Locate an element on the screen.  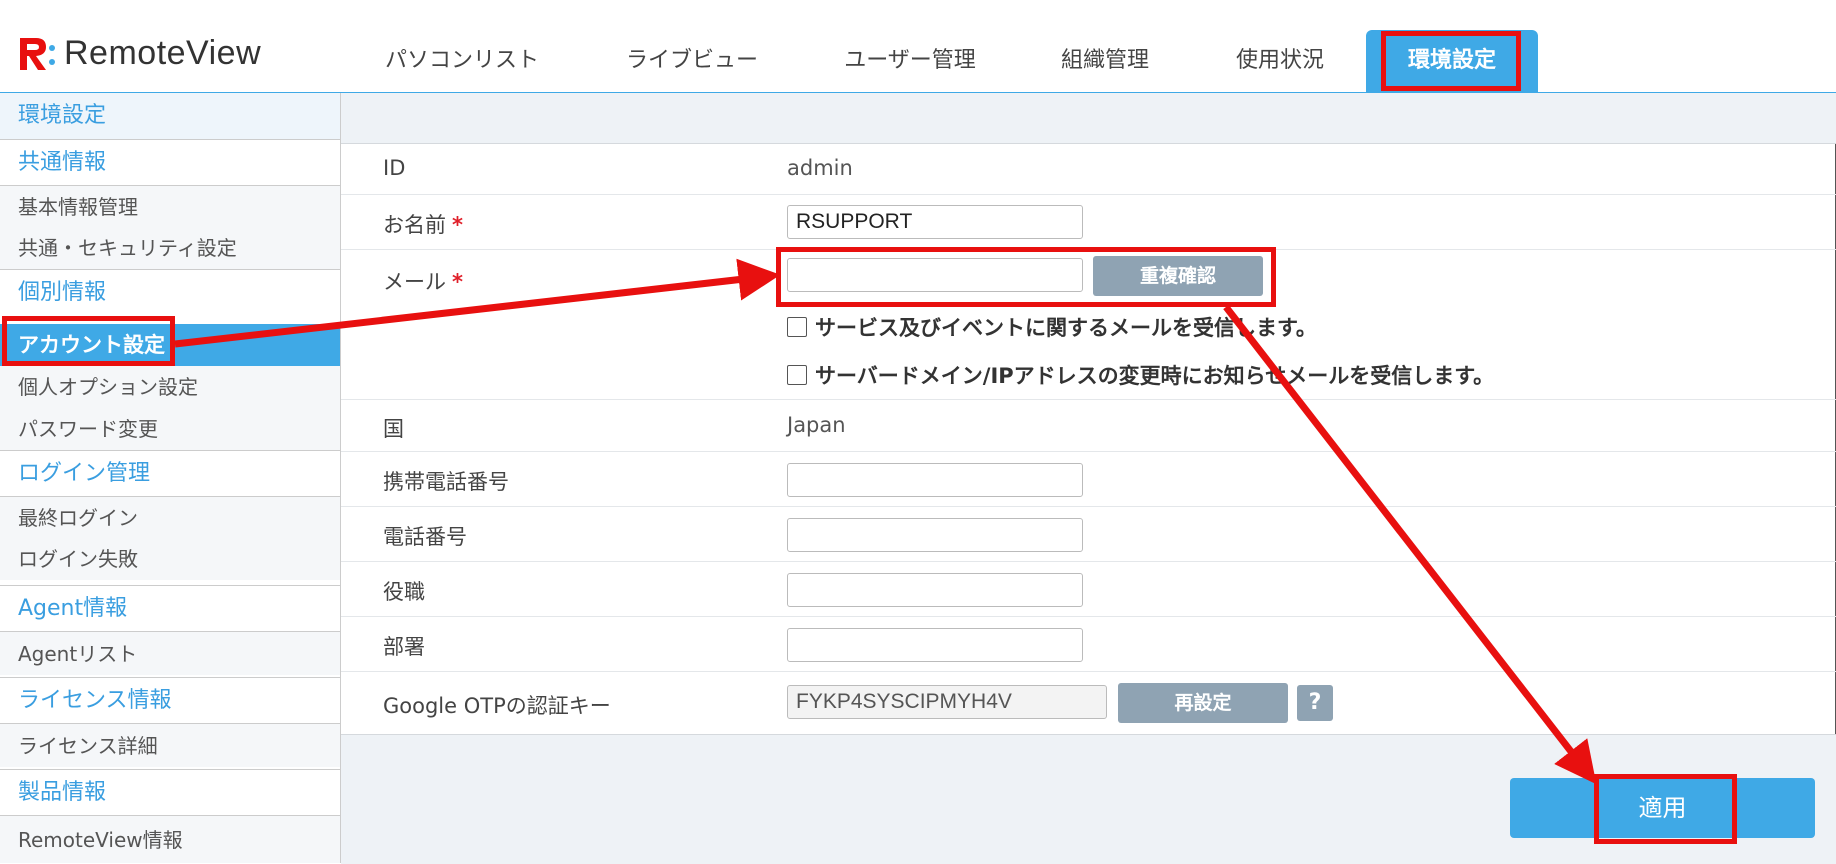
apply-button: 適用 is located at coordinates (1662, 808).